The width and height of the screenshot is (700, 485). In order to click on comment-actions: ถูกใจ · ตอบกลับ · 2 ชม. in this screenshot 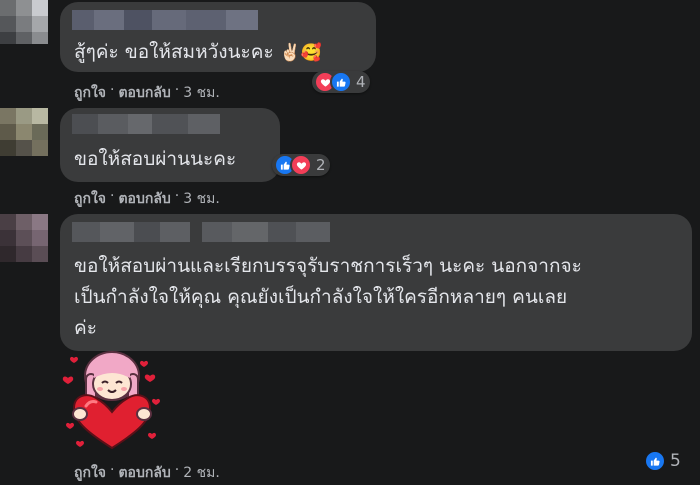, I will do `click(147, 473)`.